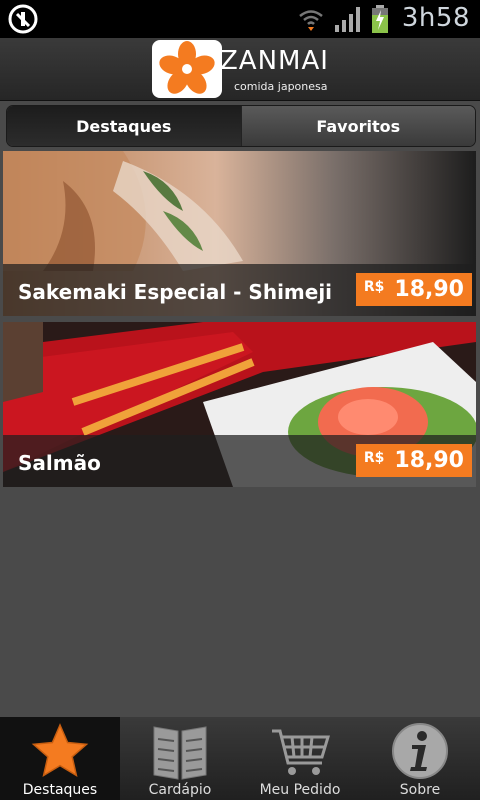 Image resolution: width=480 pixels, height=800 pixels. I want to click on battery-charging-icon, so click(380, 19).